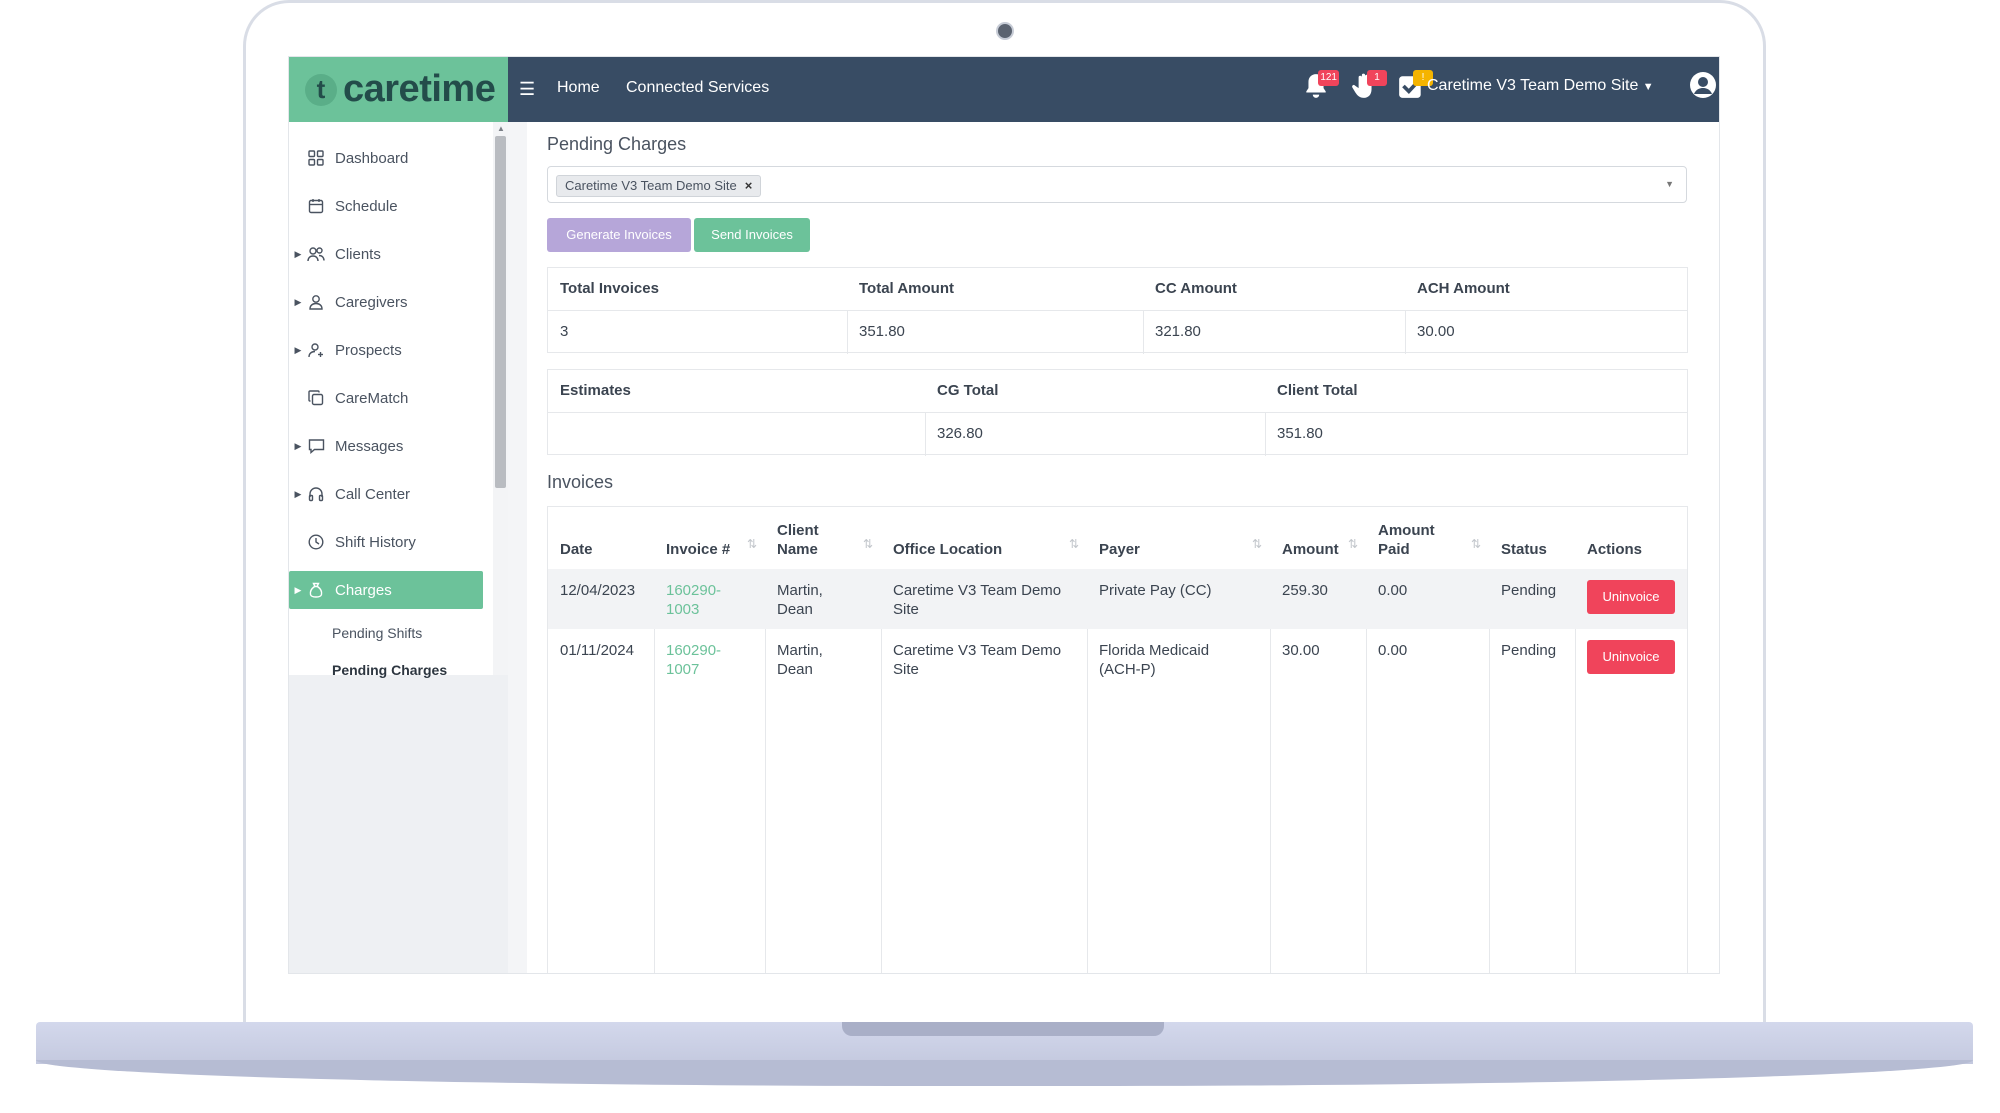  Describe the element at coordinates (1154, 660) in the screenshot. I see `cell-payer: Florida Medicaid (ACH-P)` at that location.